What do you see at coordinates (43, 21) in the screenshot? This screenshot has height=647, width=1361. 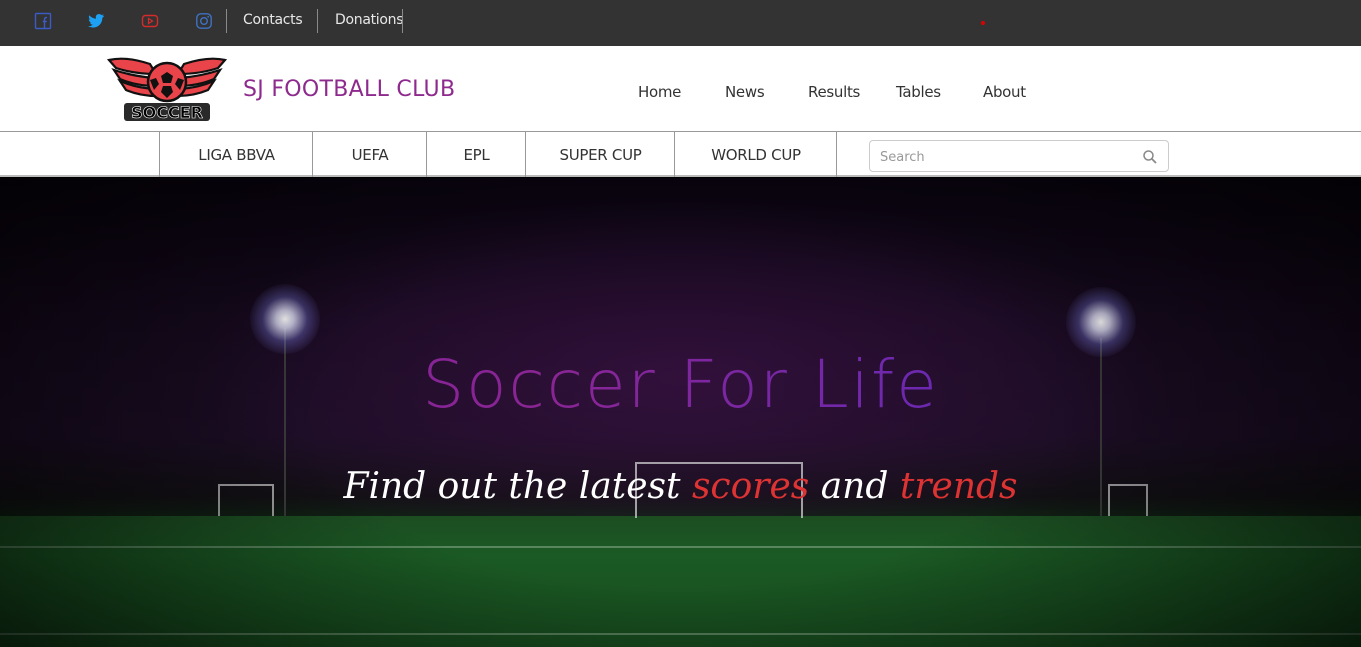 I see `facebook-icon` at bounding box center [43, 21].